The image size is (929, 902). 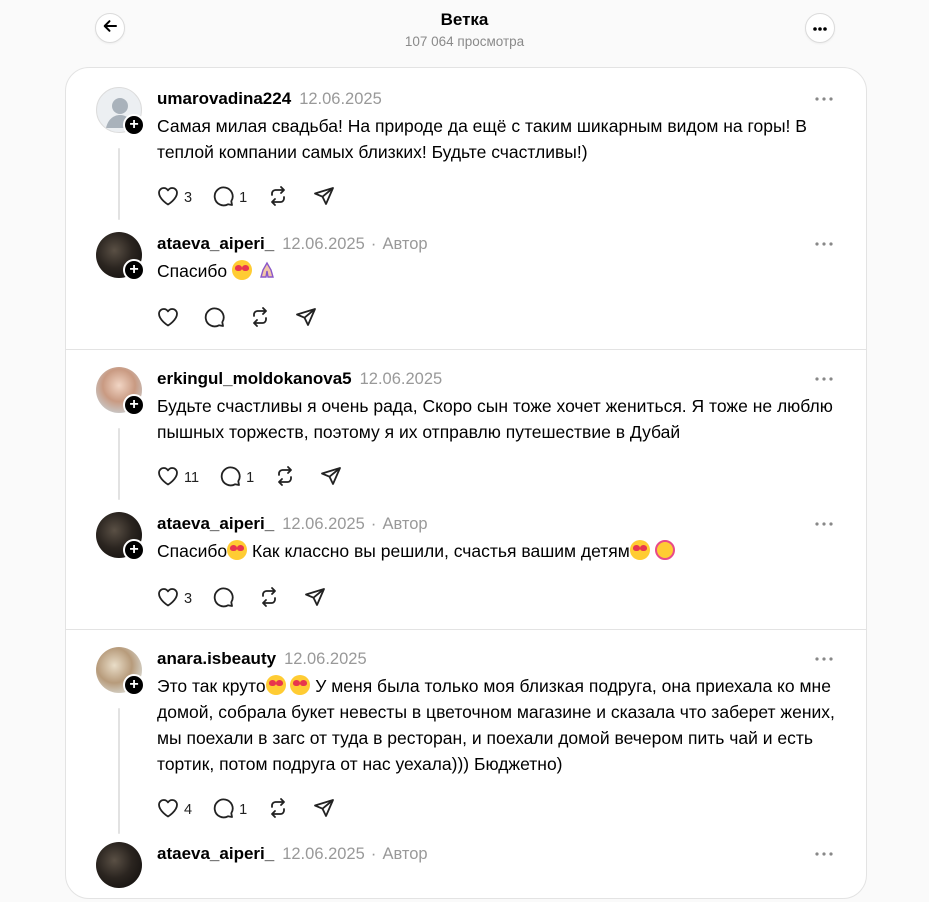 What do you see at coordinates (464, 41) in the screenshot?
I see `view-count: 107 064 просмотра` at bounding box center [464, 41].